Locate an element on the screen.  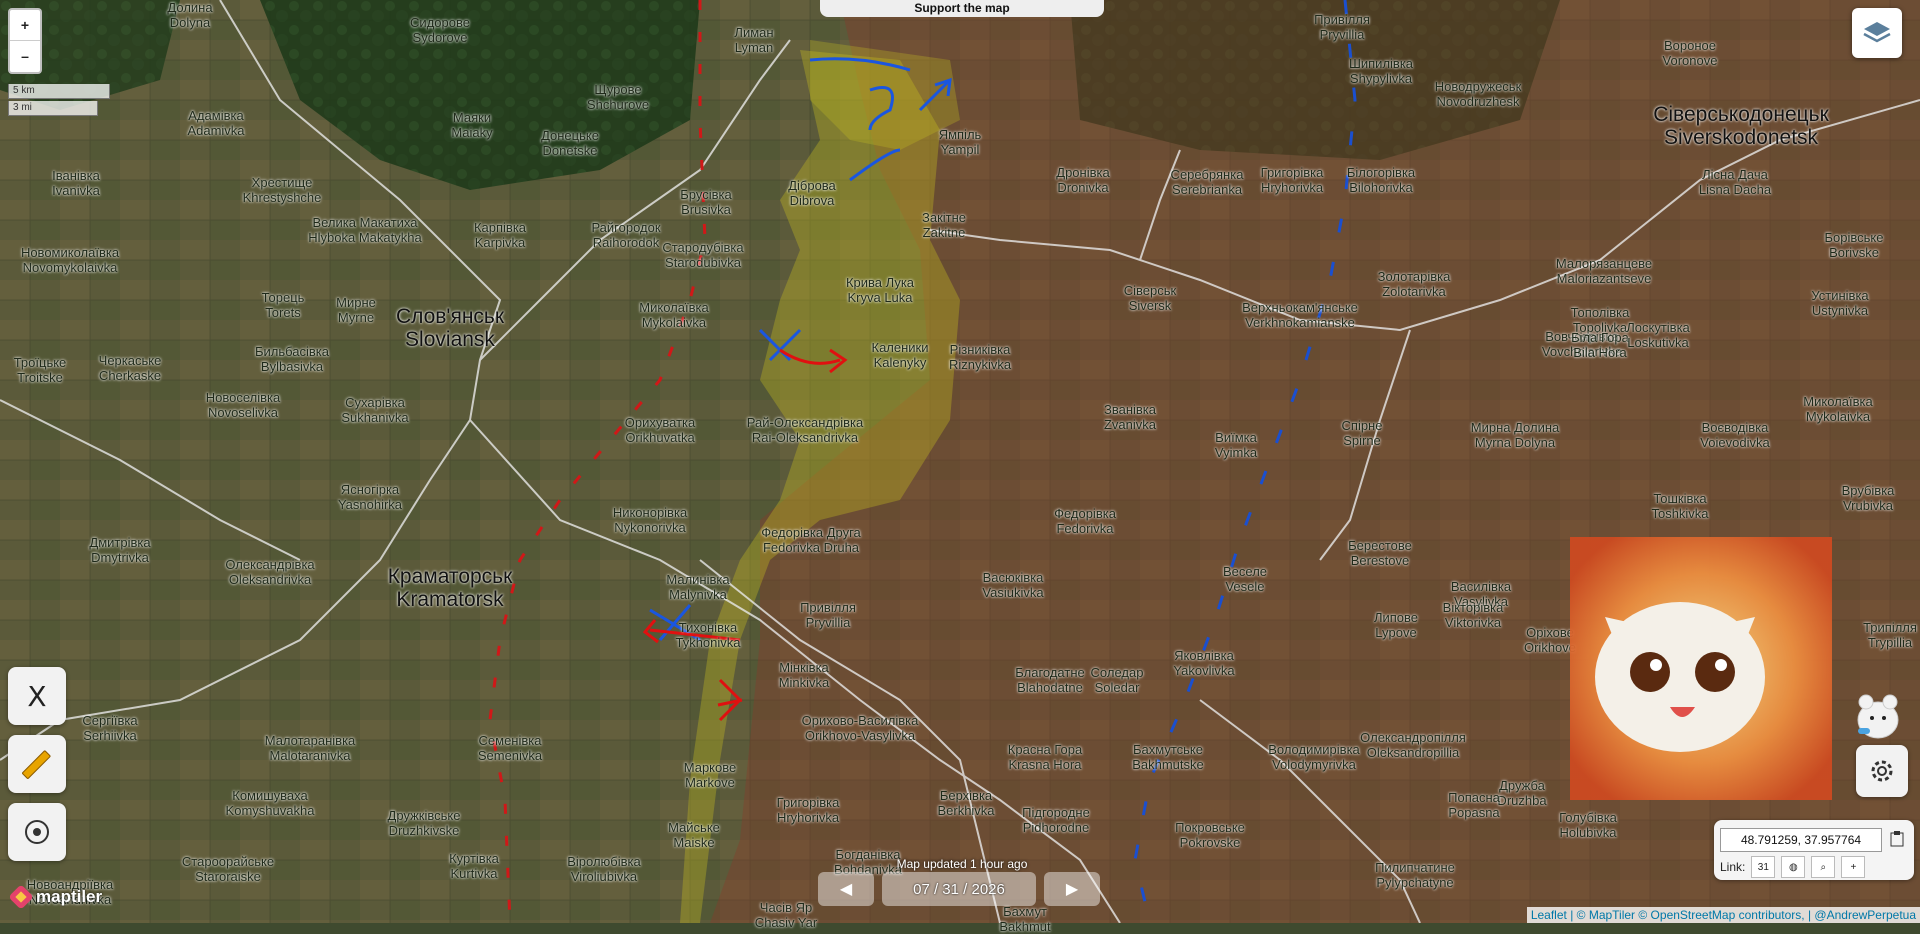
link-row: Link: 31 ◍ ⌕ + is located at coordinates (1793, 867).